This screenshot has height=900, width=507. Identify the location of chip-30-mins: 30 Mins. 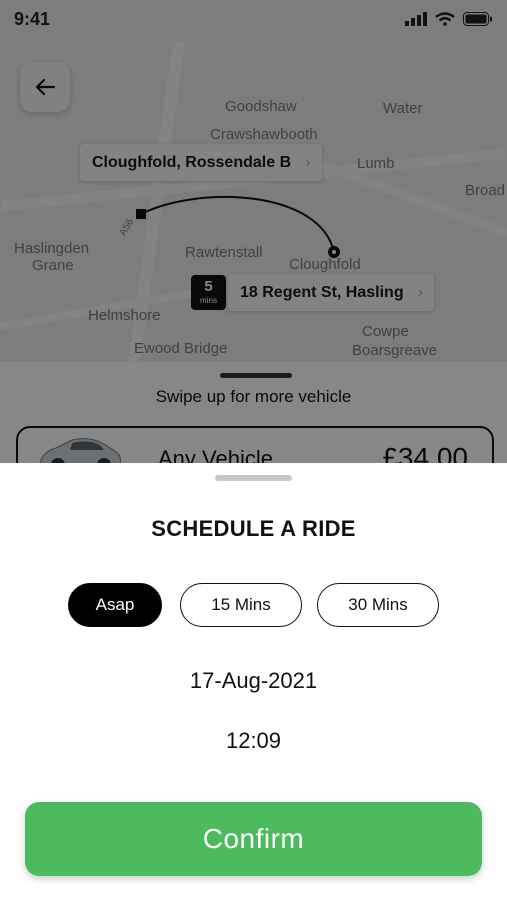
(378, 605).